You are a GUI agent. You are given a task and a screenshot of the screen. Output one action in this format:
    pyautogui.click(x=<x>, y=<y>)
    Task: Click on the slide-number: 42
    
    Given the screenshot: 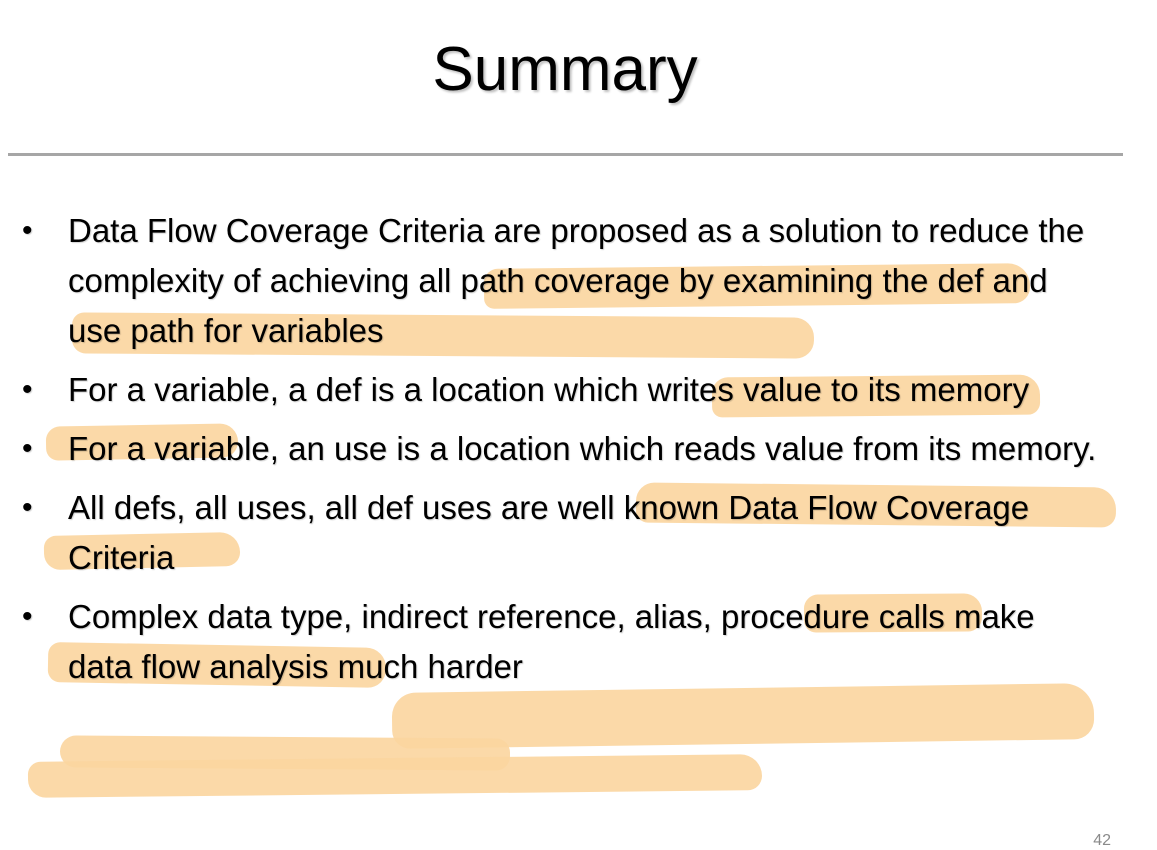 What is the action you would take?
    pyautogui.click(x=1102, y=840)
    